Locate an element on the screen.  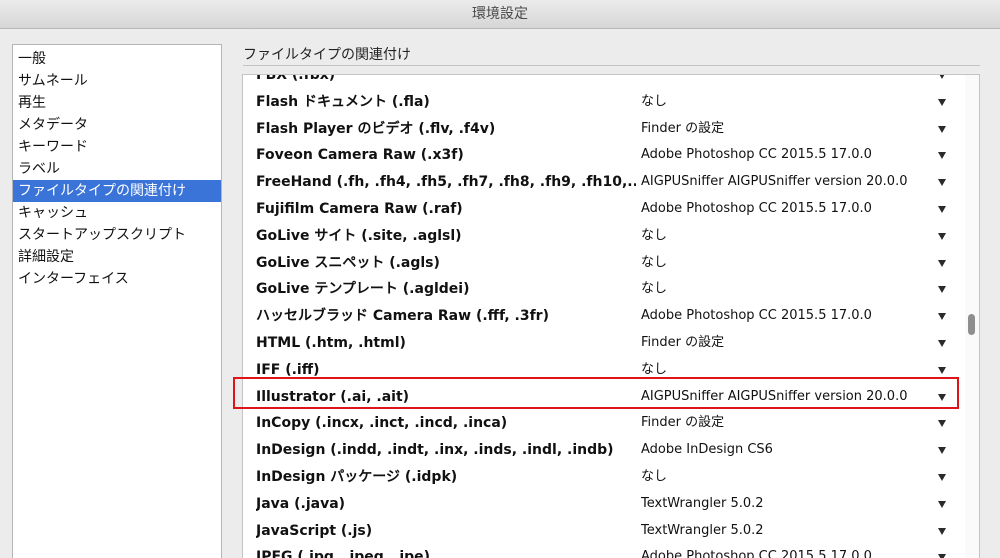
table-row: JavaScript (.js) TextWrangler 5.0.2 is located at coordinates (602, 531).